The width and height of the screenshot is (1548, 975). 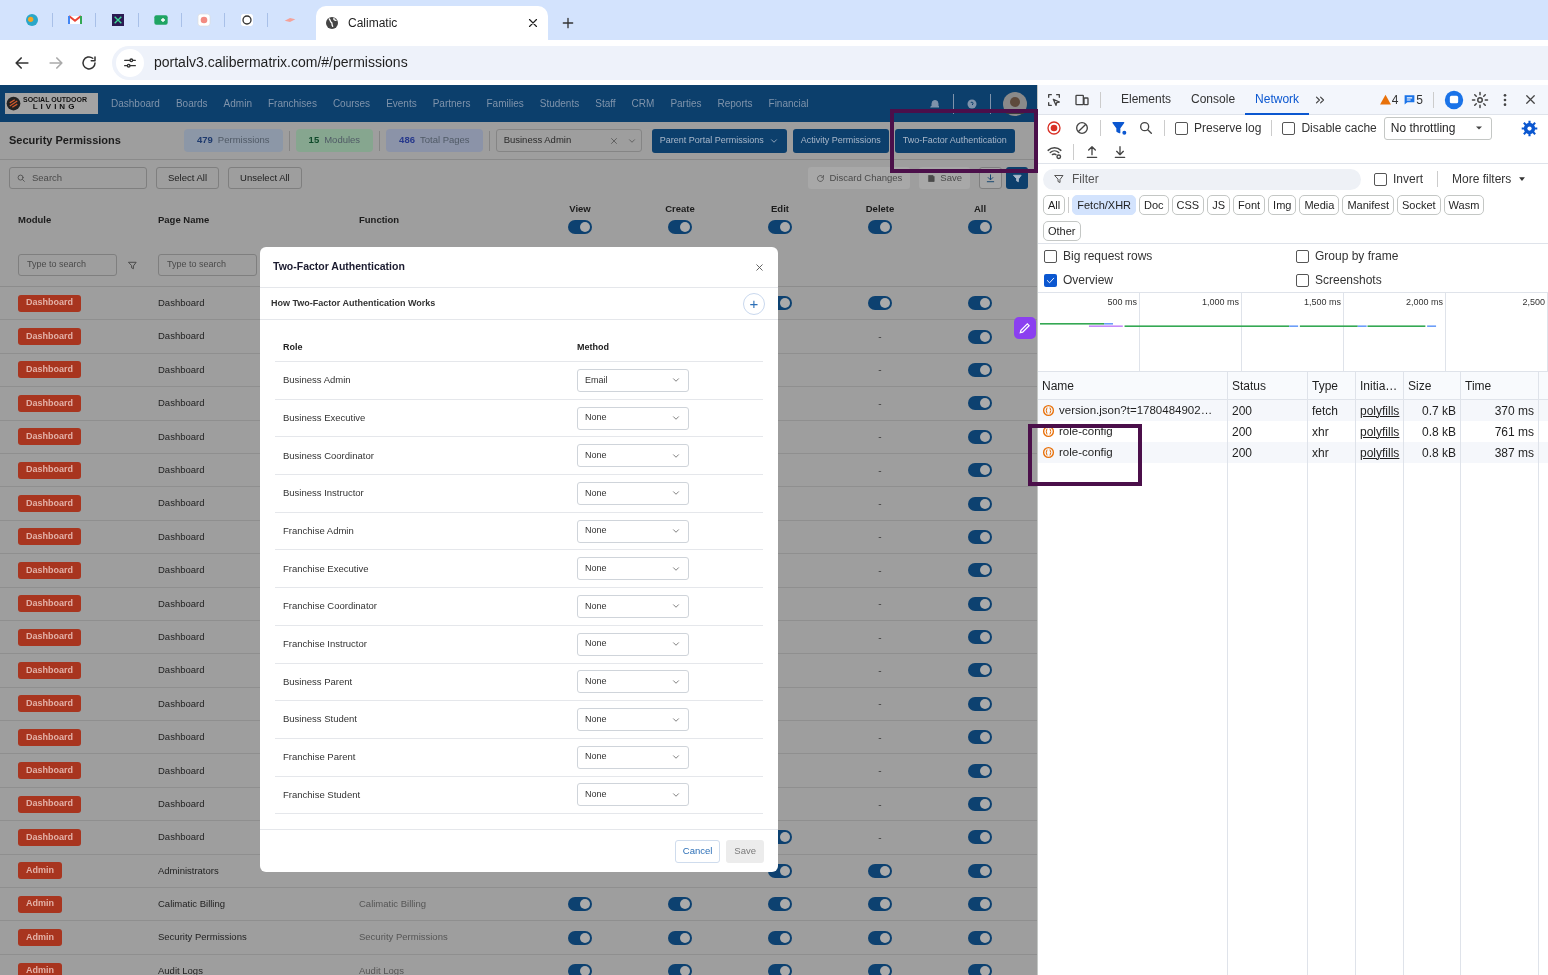 What do you see at coordinates (1530, 99) in the screenshot?
I see `close-icon` at bounding box center [1530, 99].